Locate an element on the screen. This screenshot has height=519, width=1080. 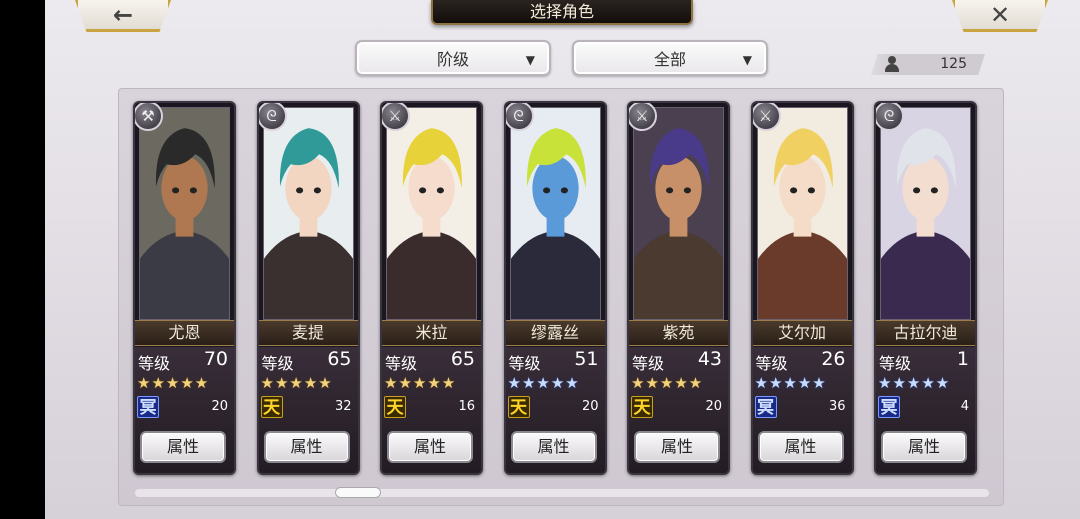
character-card: ᘓ 麦提 等级 65 ★★★★★ 天 32 属性 is located at coordinates (308, 288).